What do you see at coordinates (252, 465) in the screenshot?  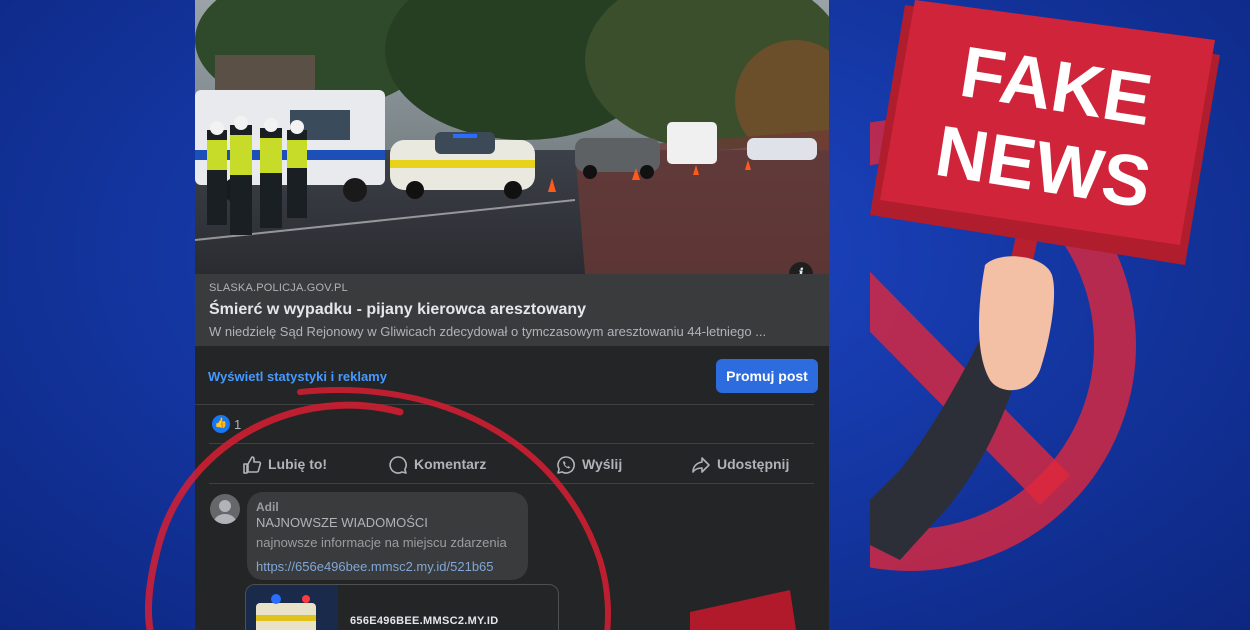 I see `thumbs-up-icon` at bounding box center [252, 465].